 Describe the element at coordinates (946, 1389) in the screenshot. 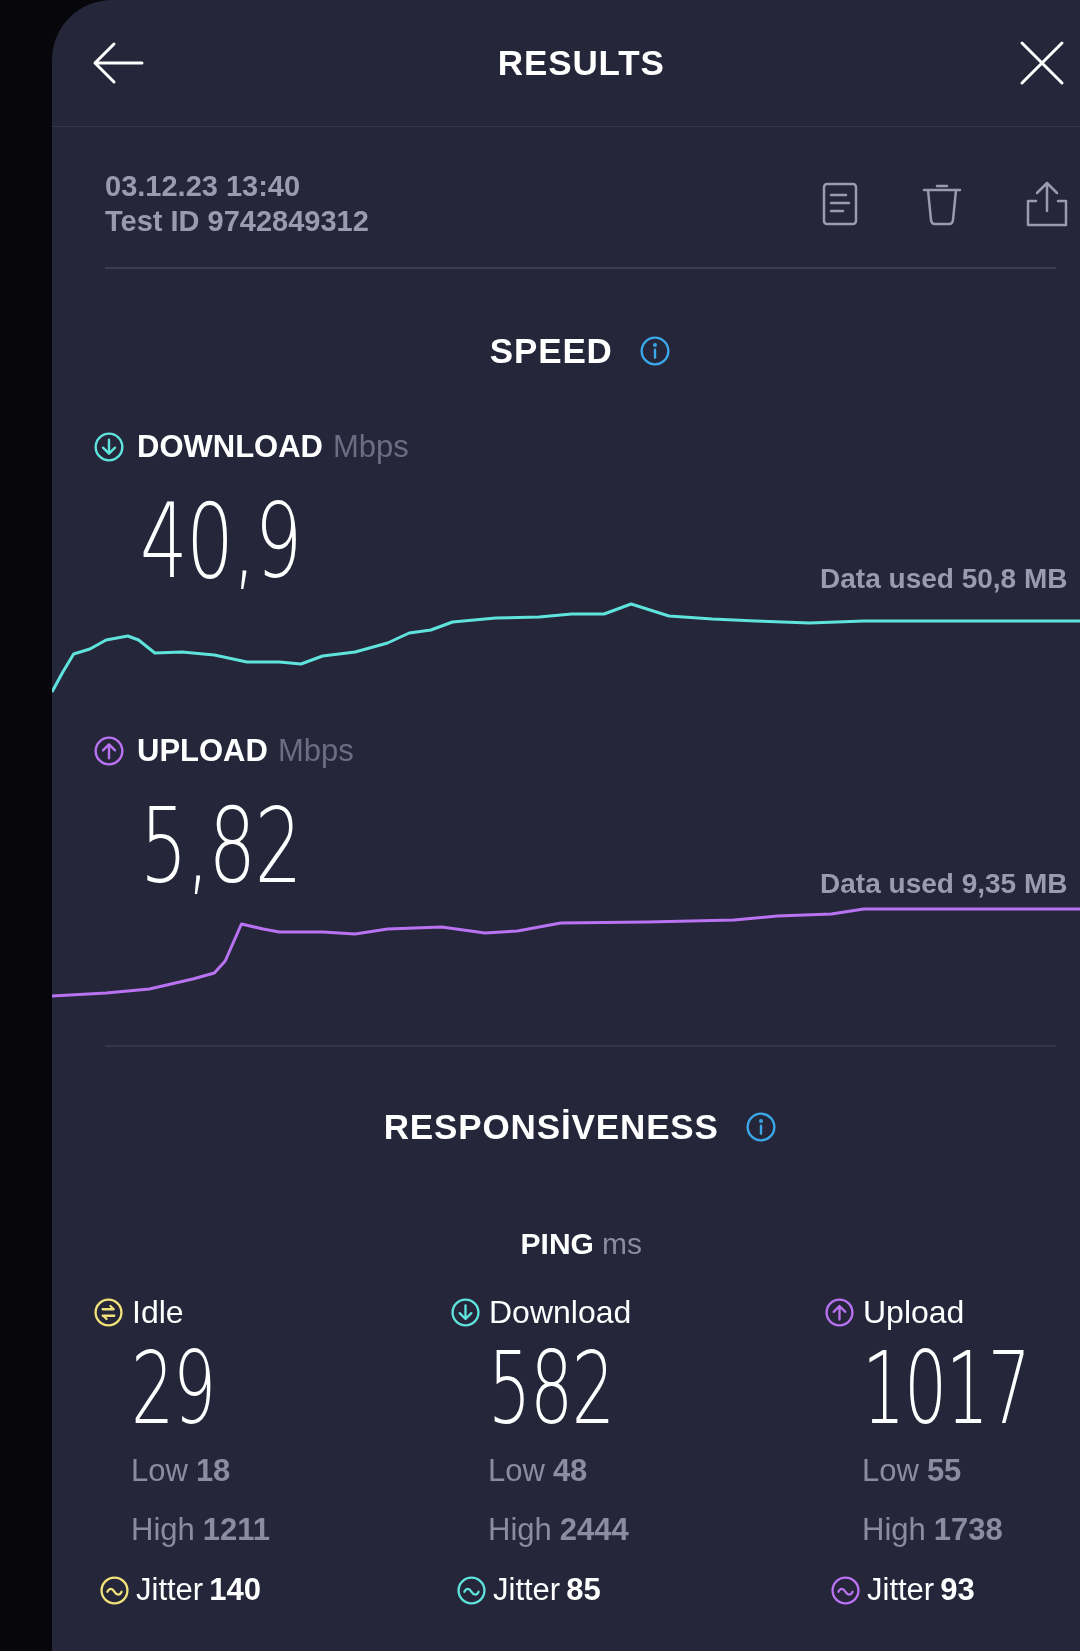

I see `ping-value: 1017` at that location.